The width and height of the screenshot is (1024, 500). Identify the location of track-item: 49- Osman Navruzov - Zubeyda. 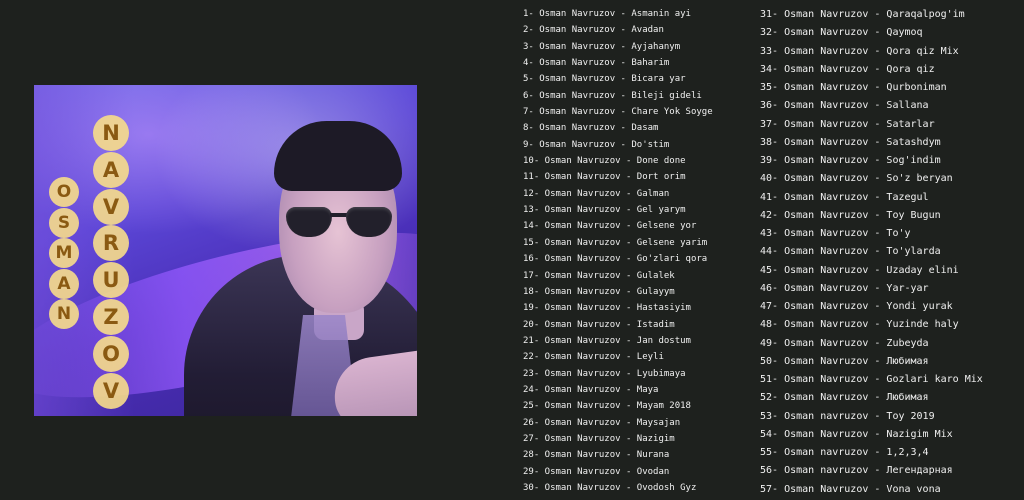
(871, 344).